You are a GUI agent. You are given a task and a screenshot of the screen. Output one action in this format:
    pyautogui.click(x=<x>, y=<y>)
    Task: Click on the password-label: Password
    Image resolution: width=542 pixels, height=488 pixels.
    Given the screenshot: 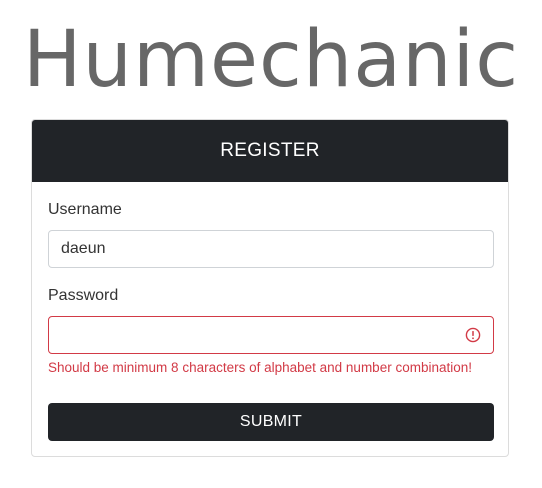 What is the action you would take?
    pyautogui.click(x=83, y=295)
    